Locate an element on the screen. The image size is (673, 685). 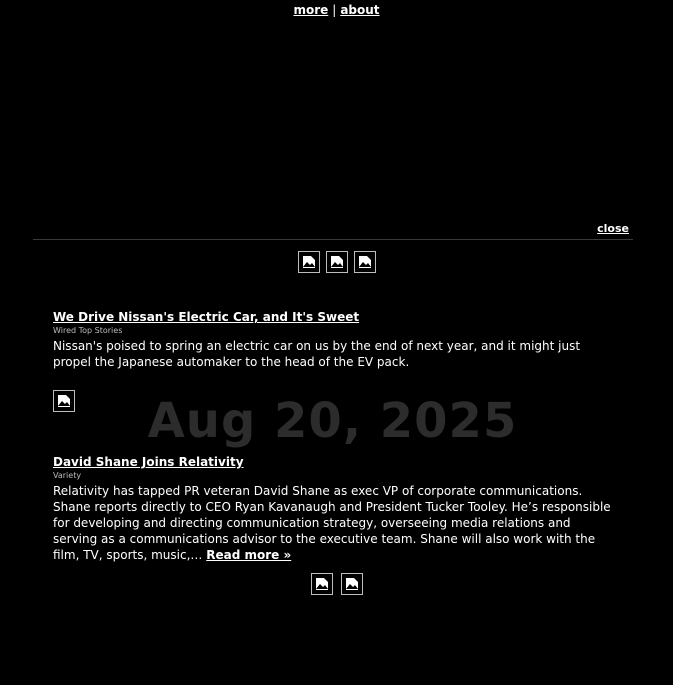
top-nav: more | about is located at coordinates (336, 10).